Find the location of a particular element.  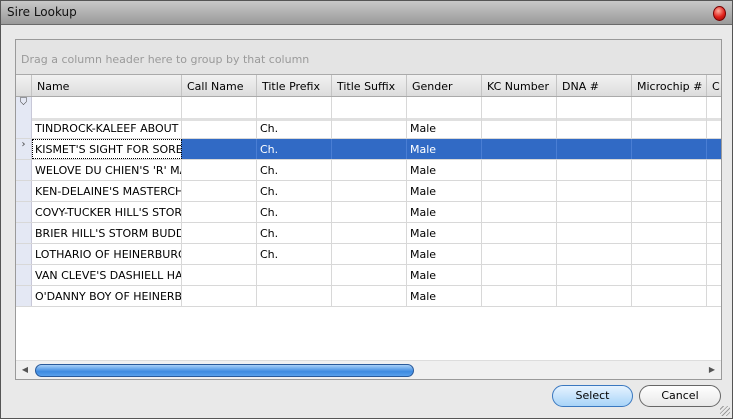

column-header: KC Number is located at coordinates (519, 85).